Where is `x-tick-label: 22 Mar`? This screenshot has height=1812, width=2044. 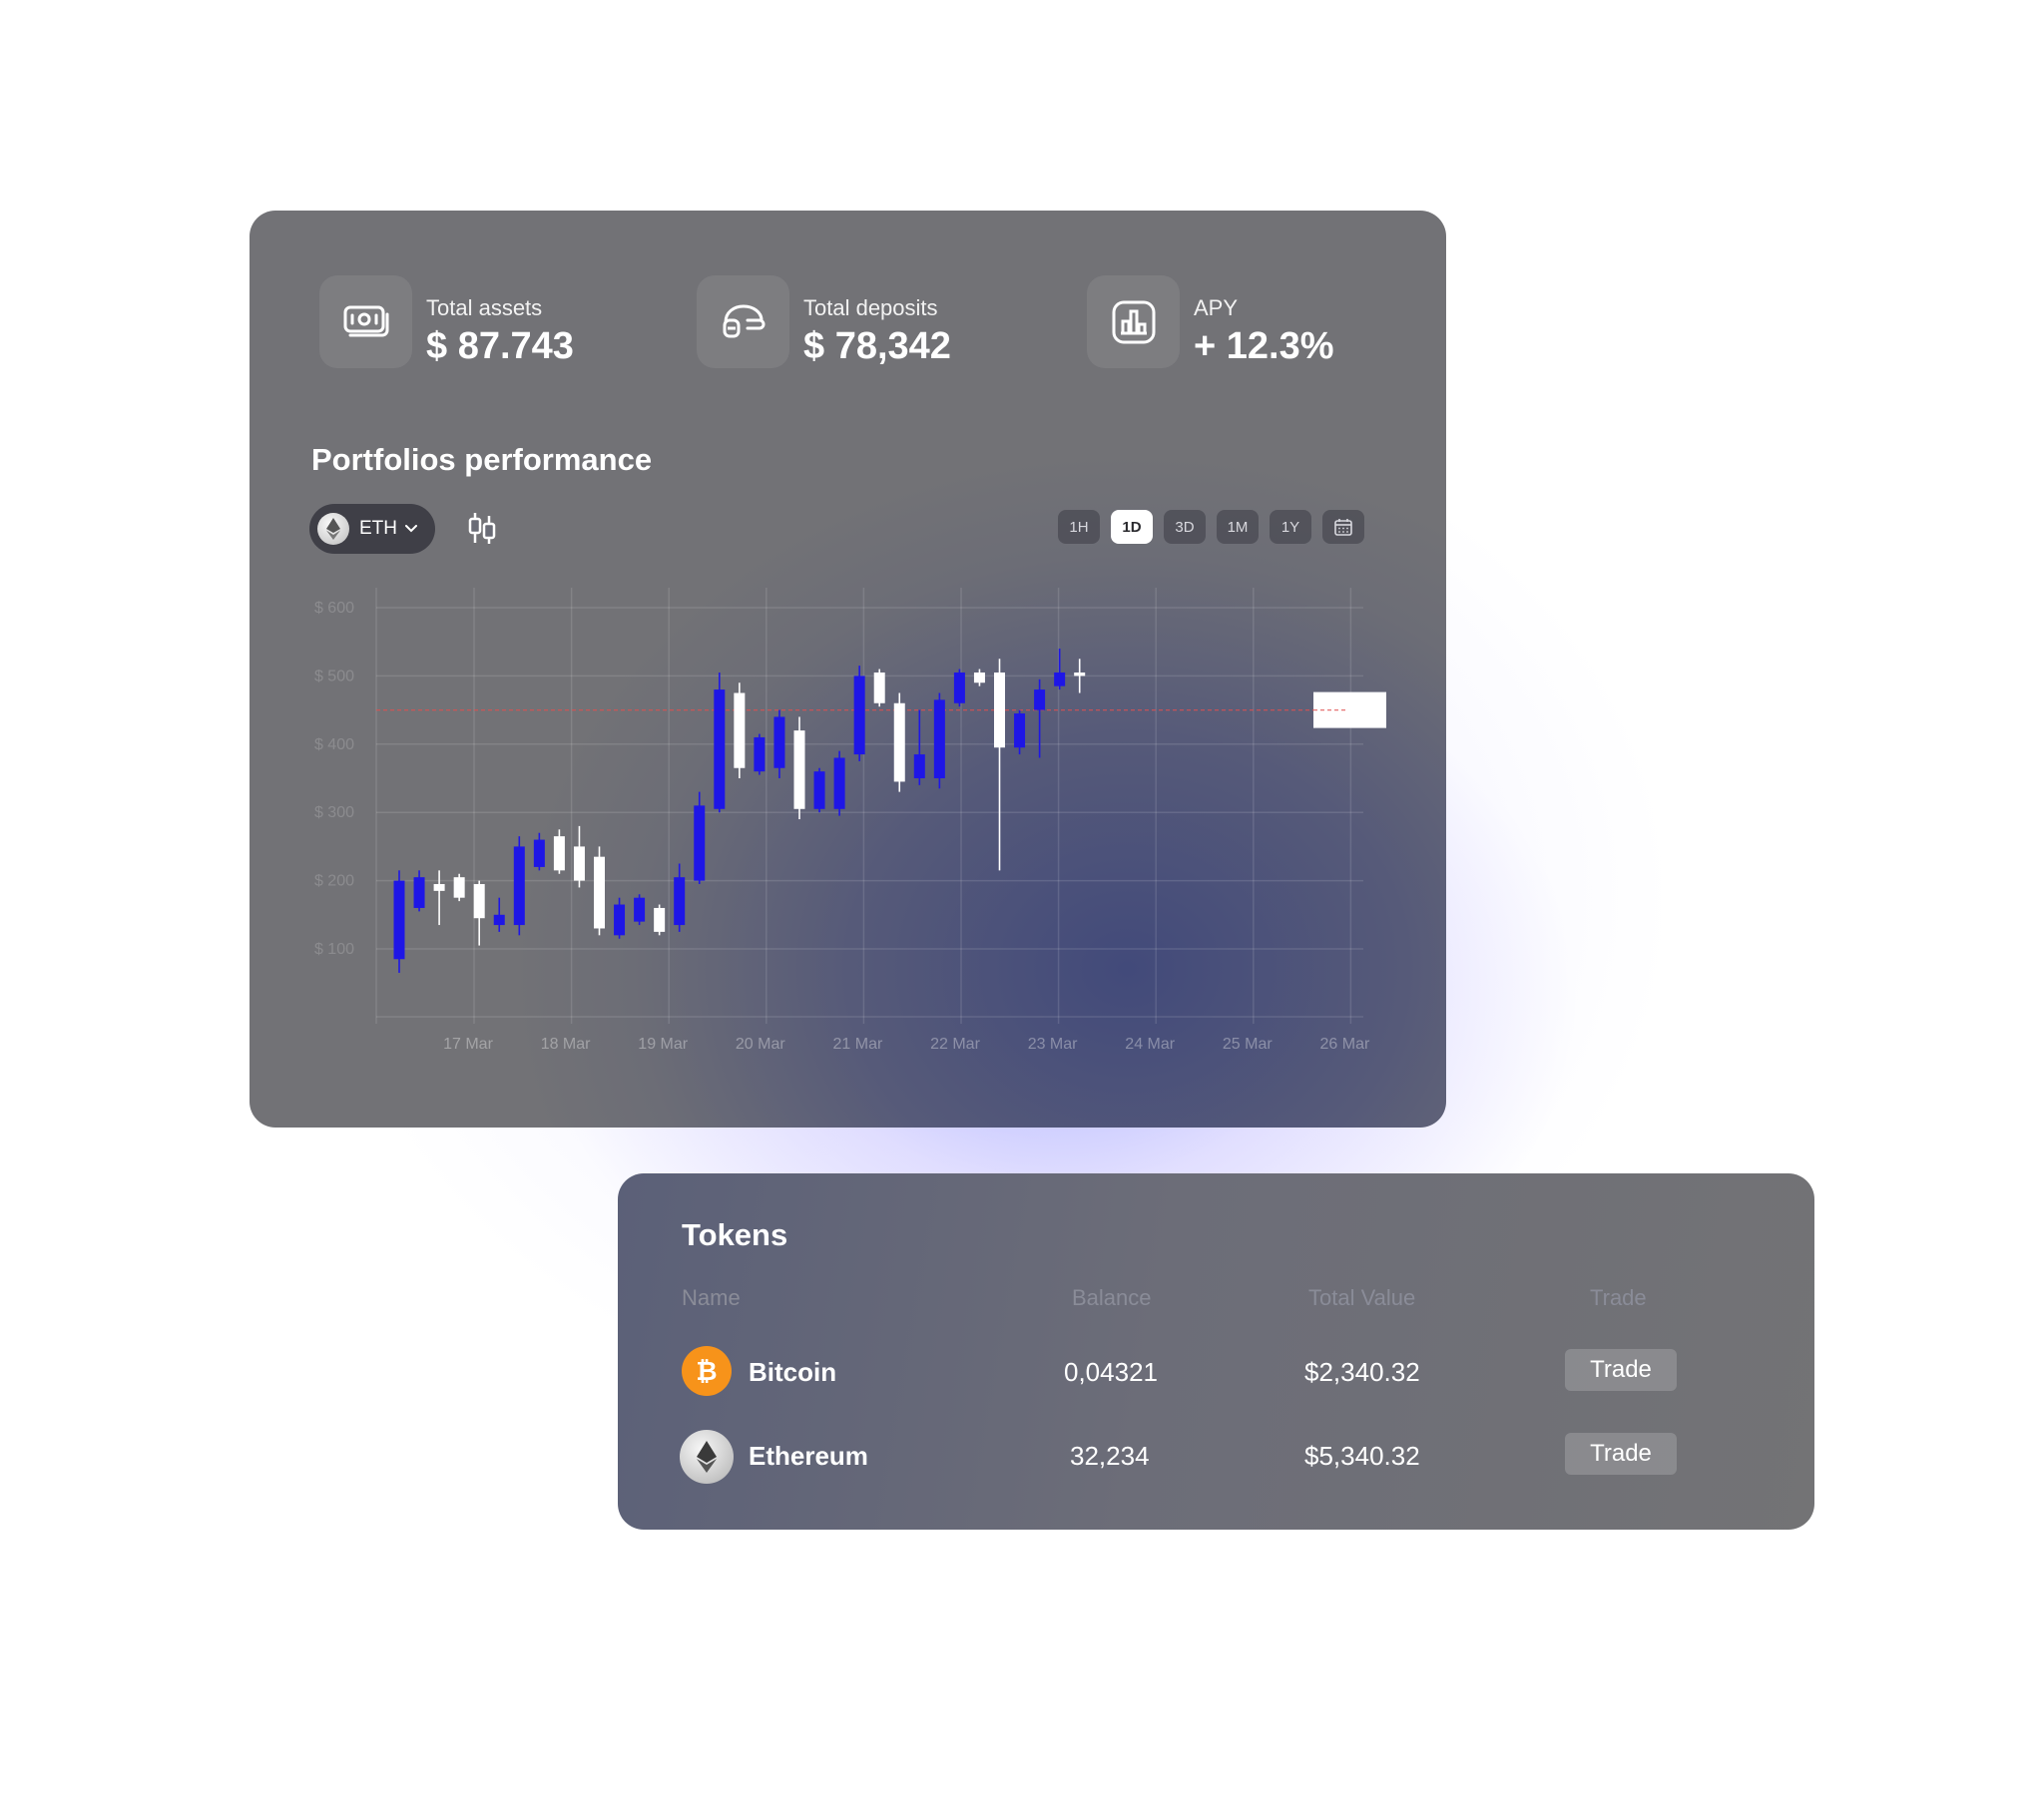
x-tick-label: 22 Mar is located at coordinates (955, 1044).